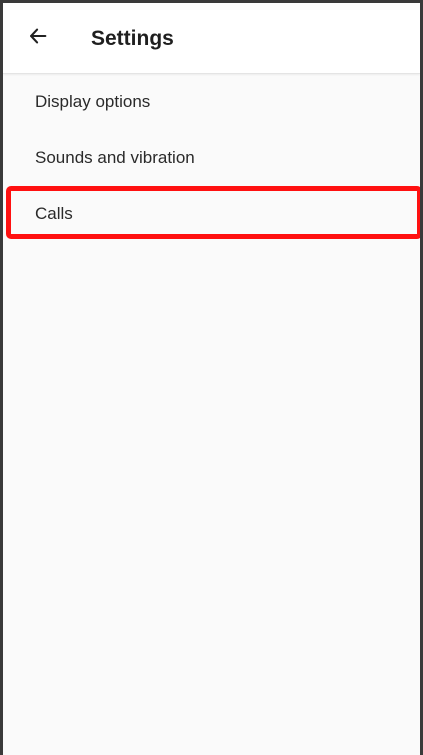 The height and width of the screenshot is (755, 423). I want to click on page-title: Settings, so click(132, 38).